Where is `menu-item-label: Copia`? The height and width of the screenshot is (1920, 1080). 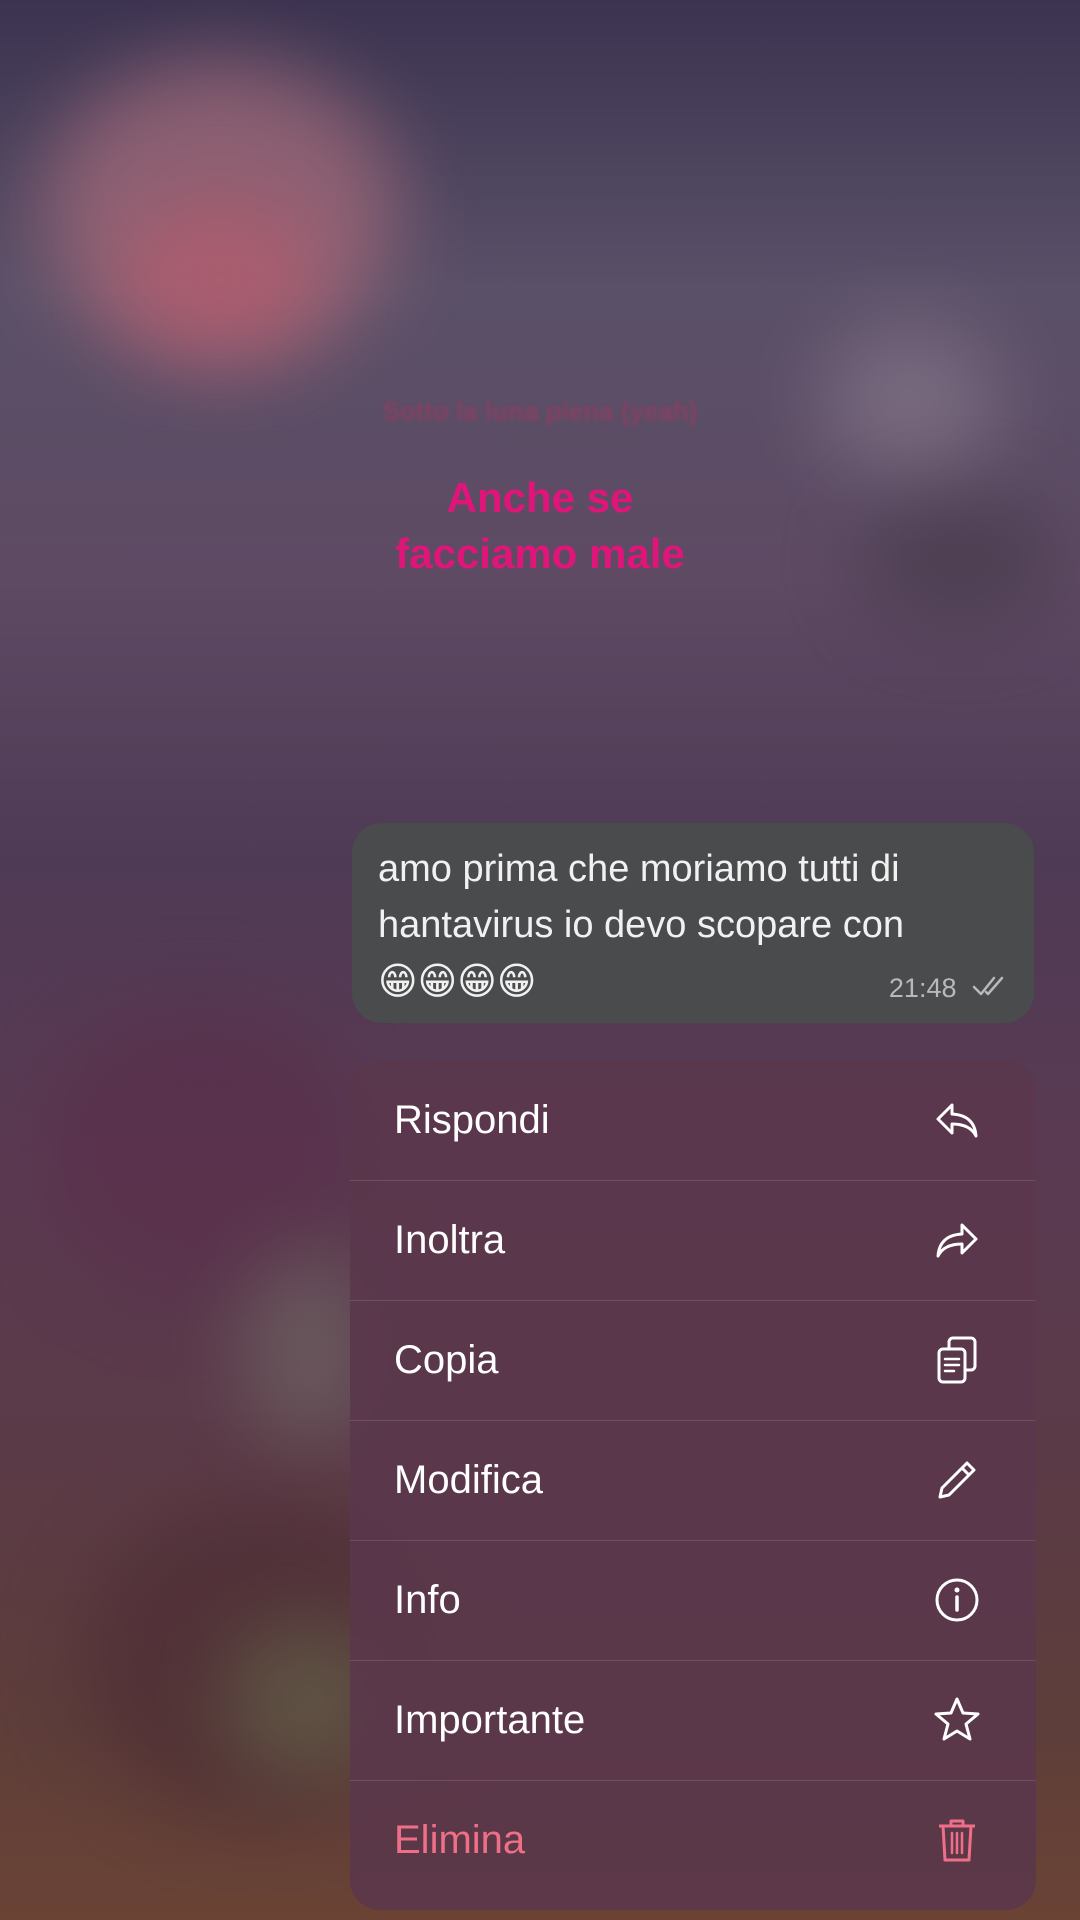
menu-item-label: Copia is located at coordinates (446, 1360).